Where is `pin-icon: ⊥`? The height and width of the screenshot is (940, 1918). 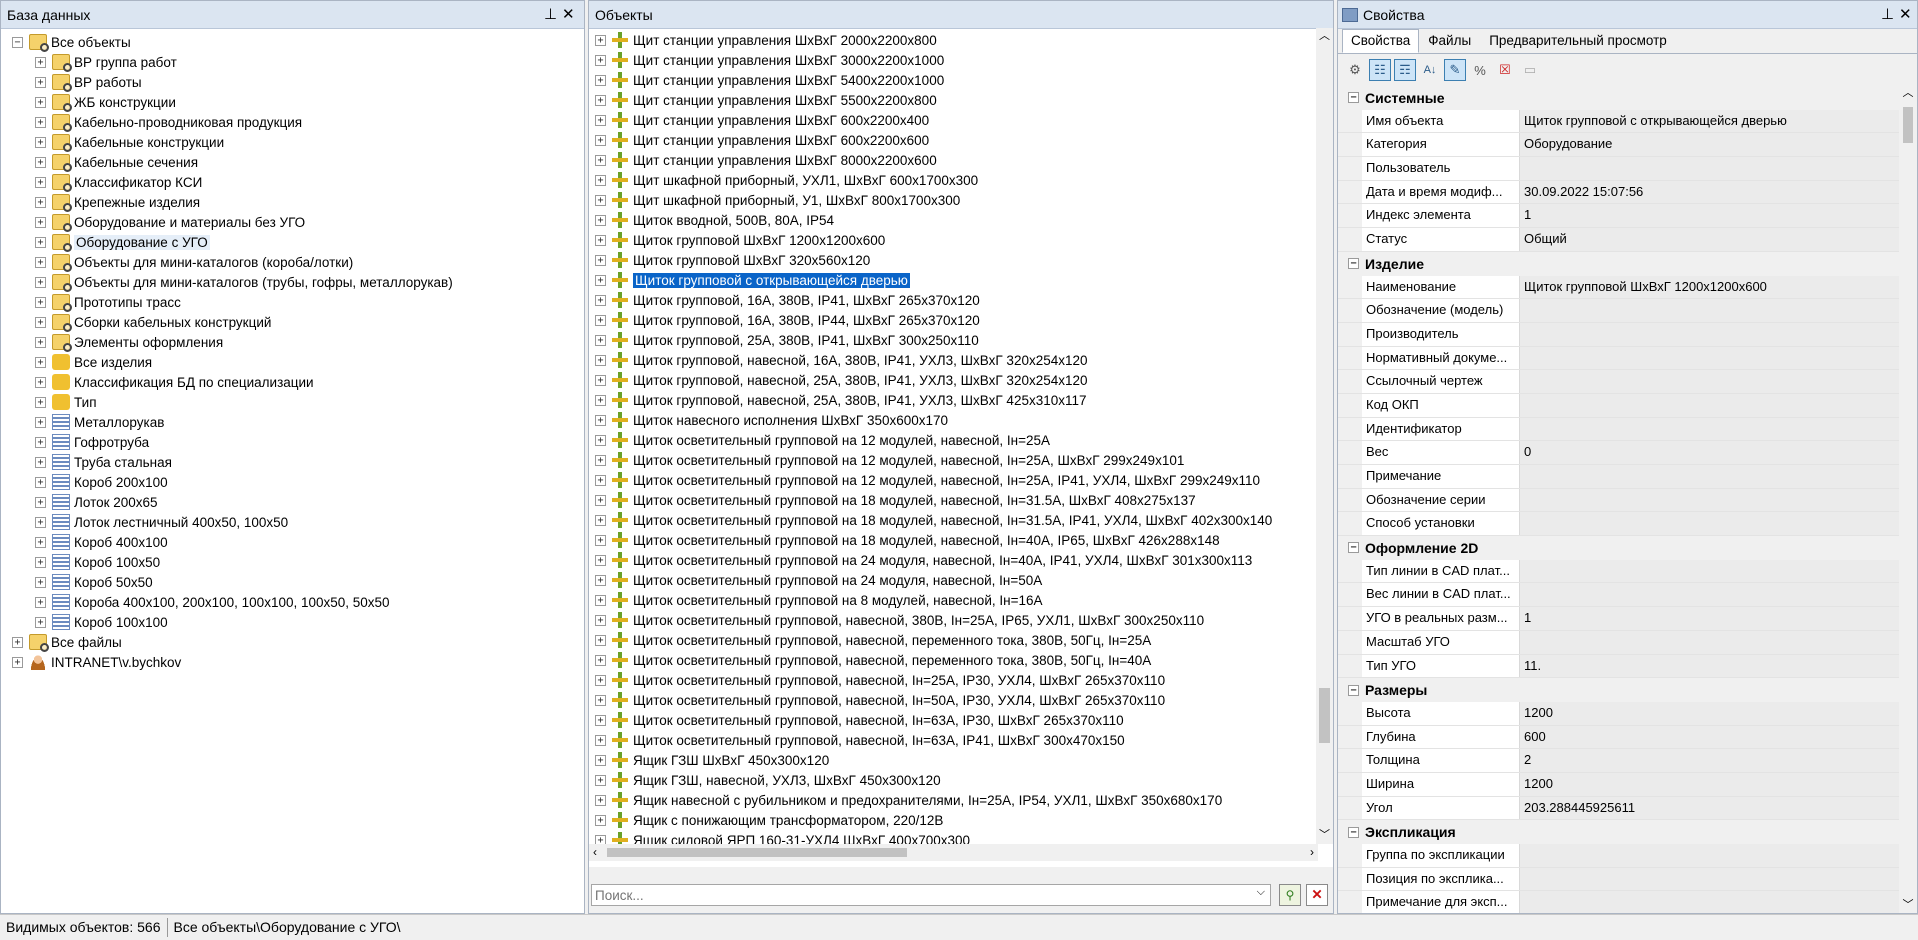 pin-icon: ⊥ is located at coordinates (1887, 14).